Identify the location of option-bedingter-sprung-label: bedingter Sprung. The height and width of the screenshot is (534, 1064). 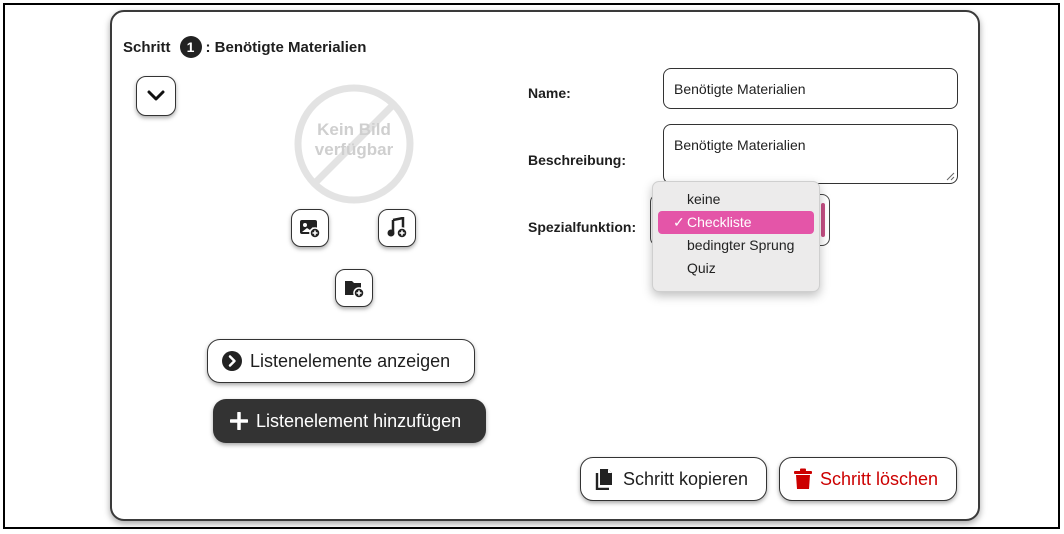
(741, 245).